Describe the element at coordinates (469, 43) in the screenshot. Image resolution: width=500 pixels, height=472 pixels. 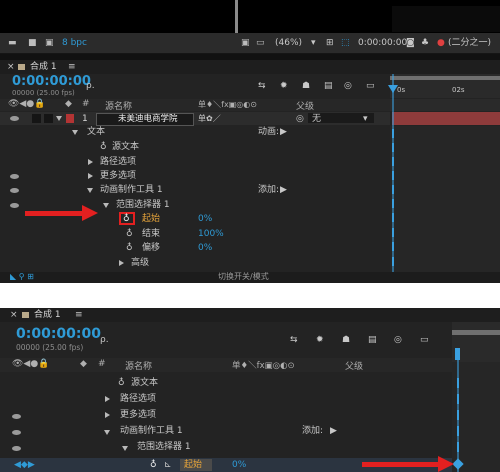
I see `view-resolution: (二分之一)` at that location.